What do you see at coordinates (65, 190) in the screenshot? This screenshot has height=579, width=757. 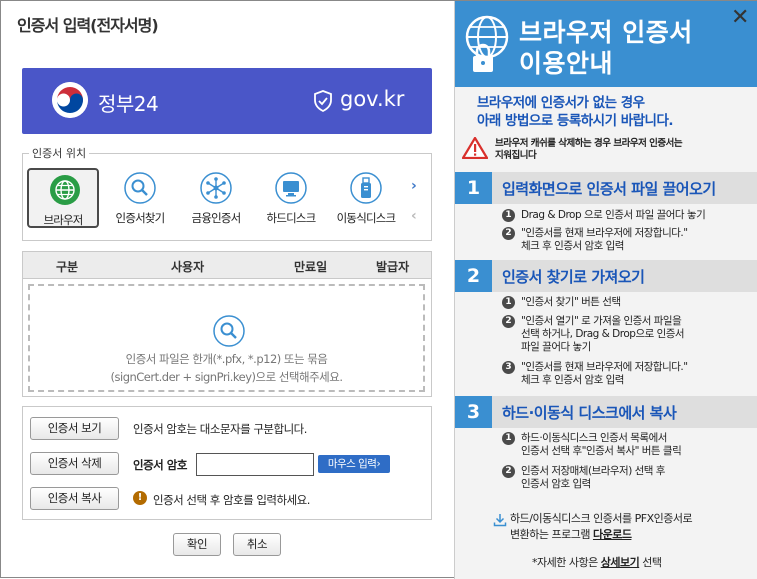 I see `globe-icon` at bounding box center [65, 190].